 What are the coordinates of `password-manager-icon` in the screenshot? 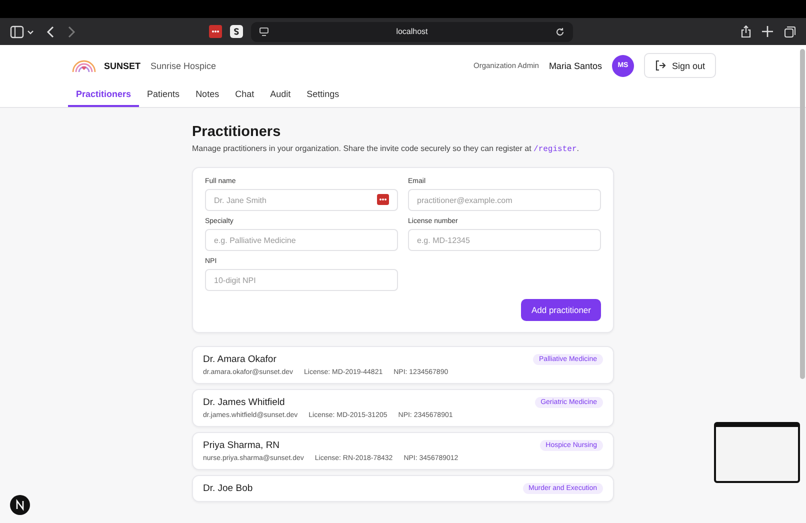 It's located at (383, 199).